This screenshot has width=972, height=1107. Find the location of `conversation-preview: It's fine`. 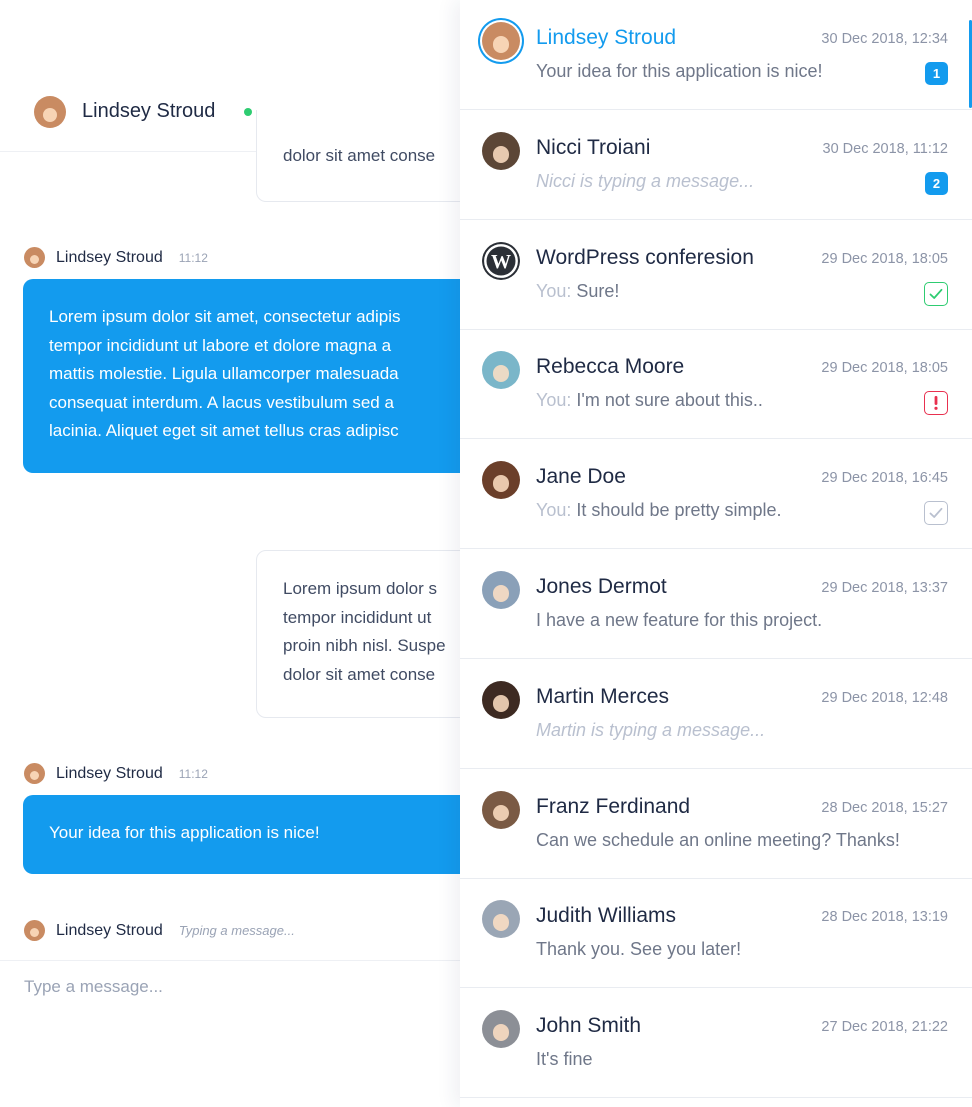

conversation-preview: It's fine is located at coordinates (564, 1059).